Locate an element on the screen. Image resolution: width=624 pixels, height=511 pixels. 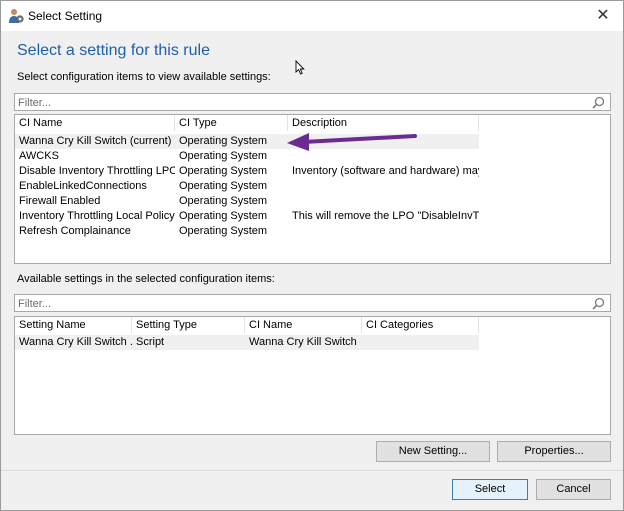
ci-filter-field is located at coordinates (312, 102).